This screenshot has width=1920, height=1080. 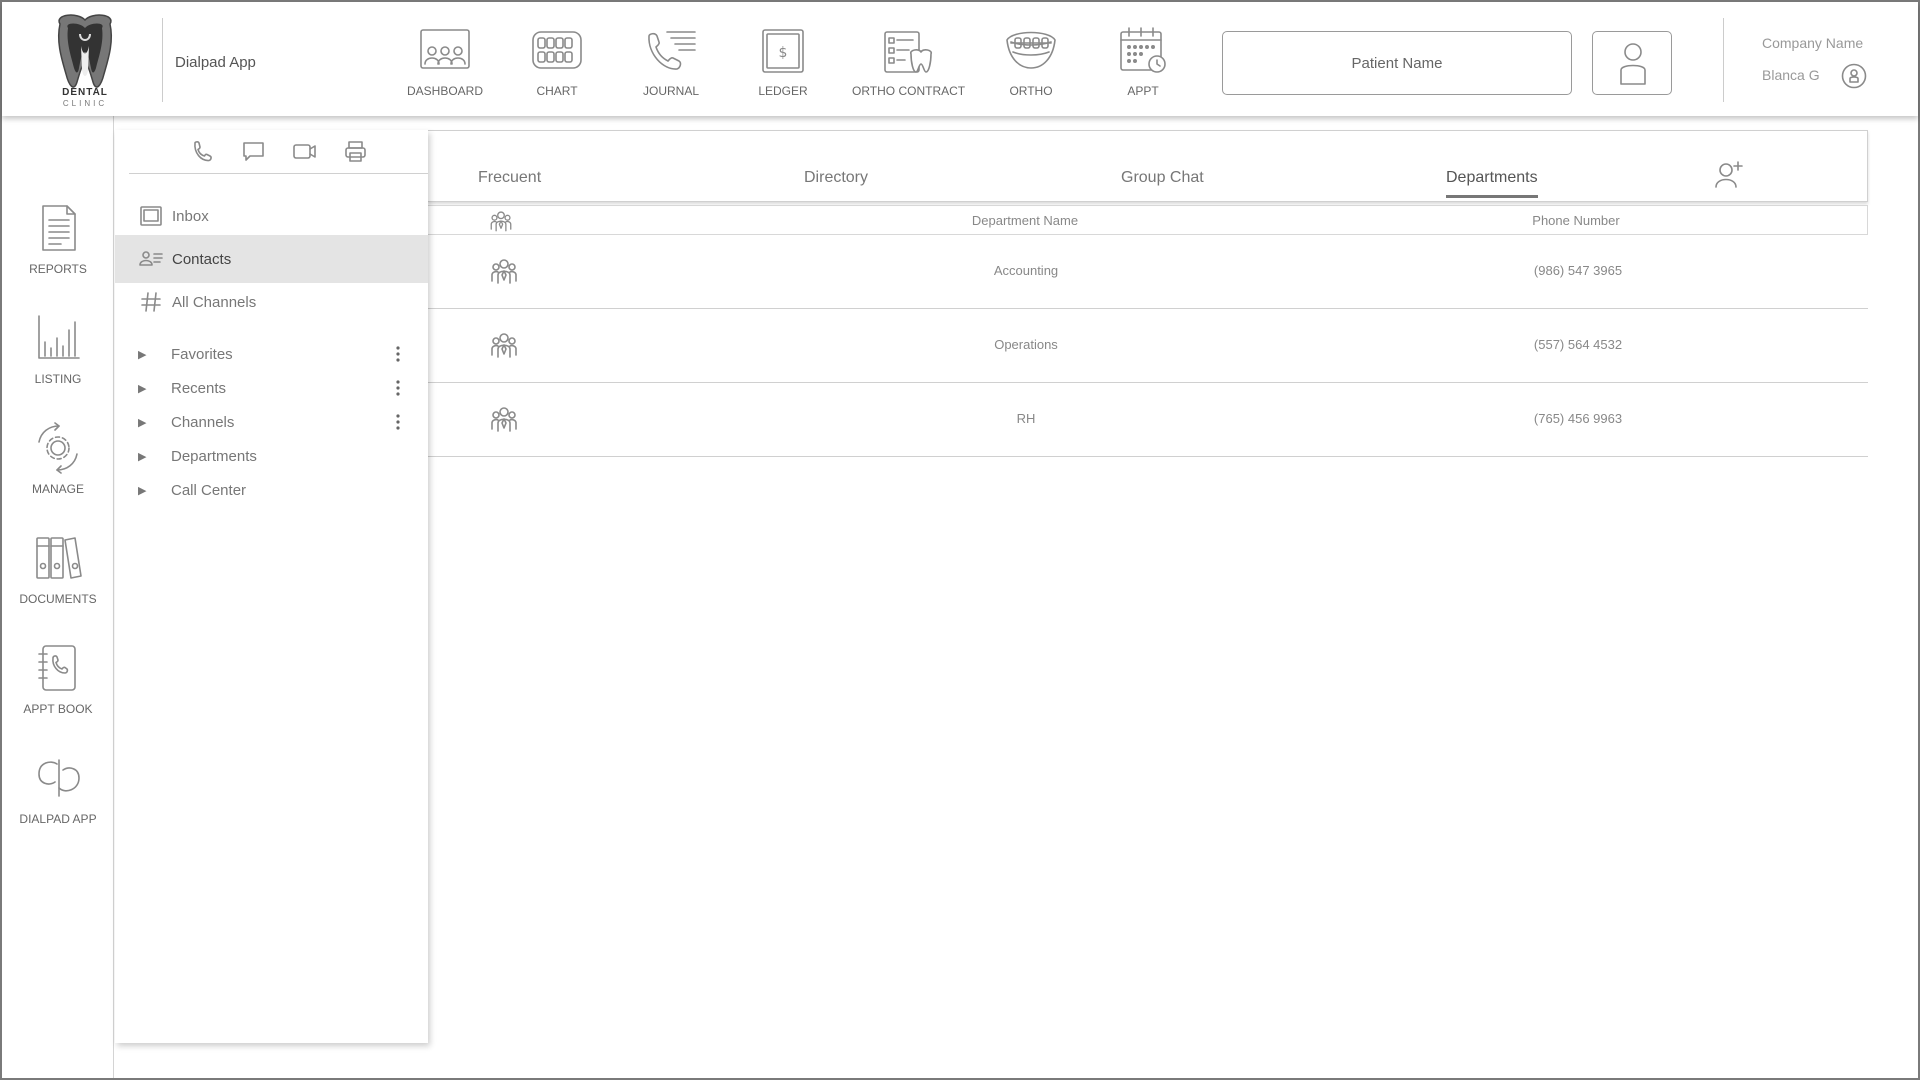 What do you see at coordinates (445, 51) in the screenshot?
I see `dashboard-icon` at bounding box center [445, 51].